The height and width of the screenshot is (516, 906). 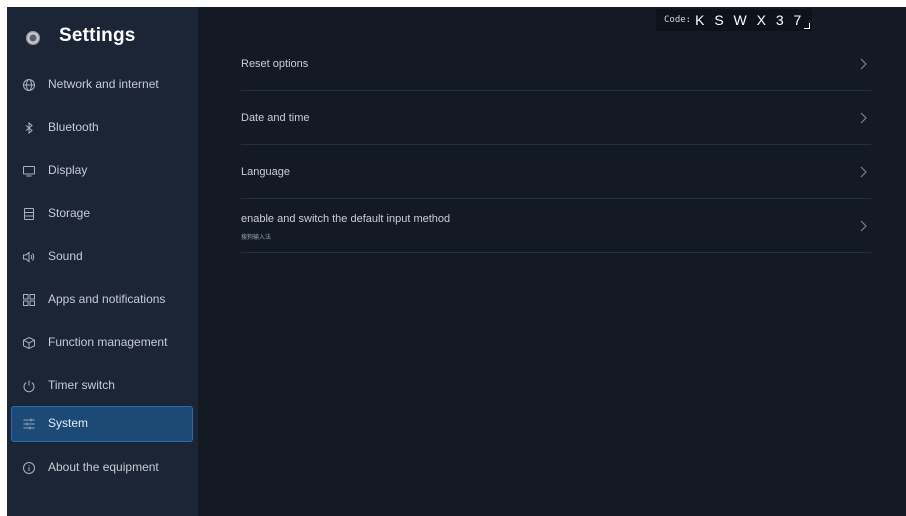 What do you see at coordinates (275, 118) in the screenshot?
I see `list-item-label: Date and time` at bounding box center [275, 118].